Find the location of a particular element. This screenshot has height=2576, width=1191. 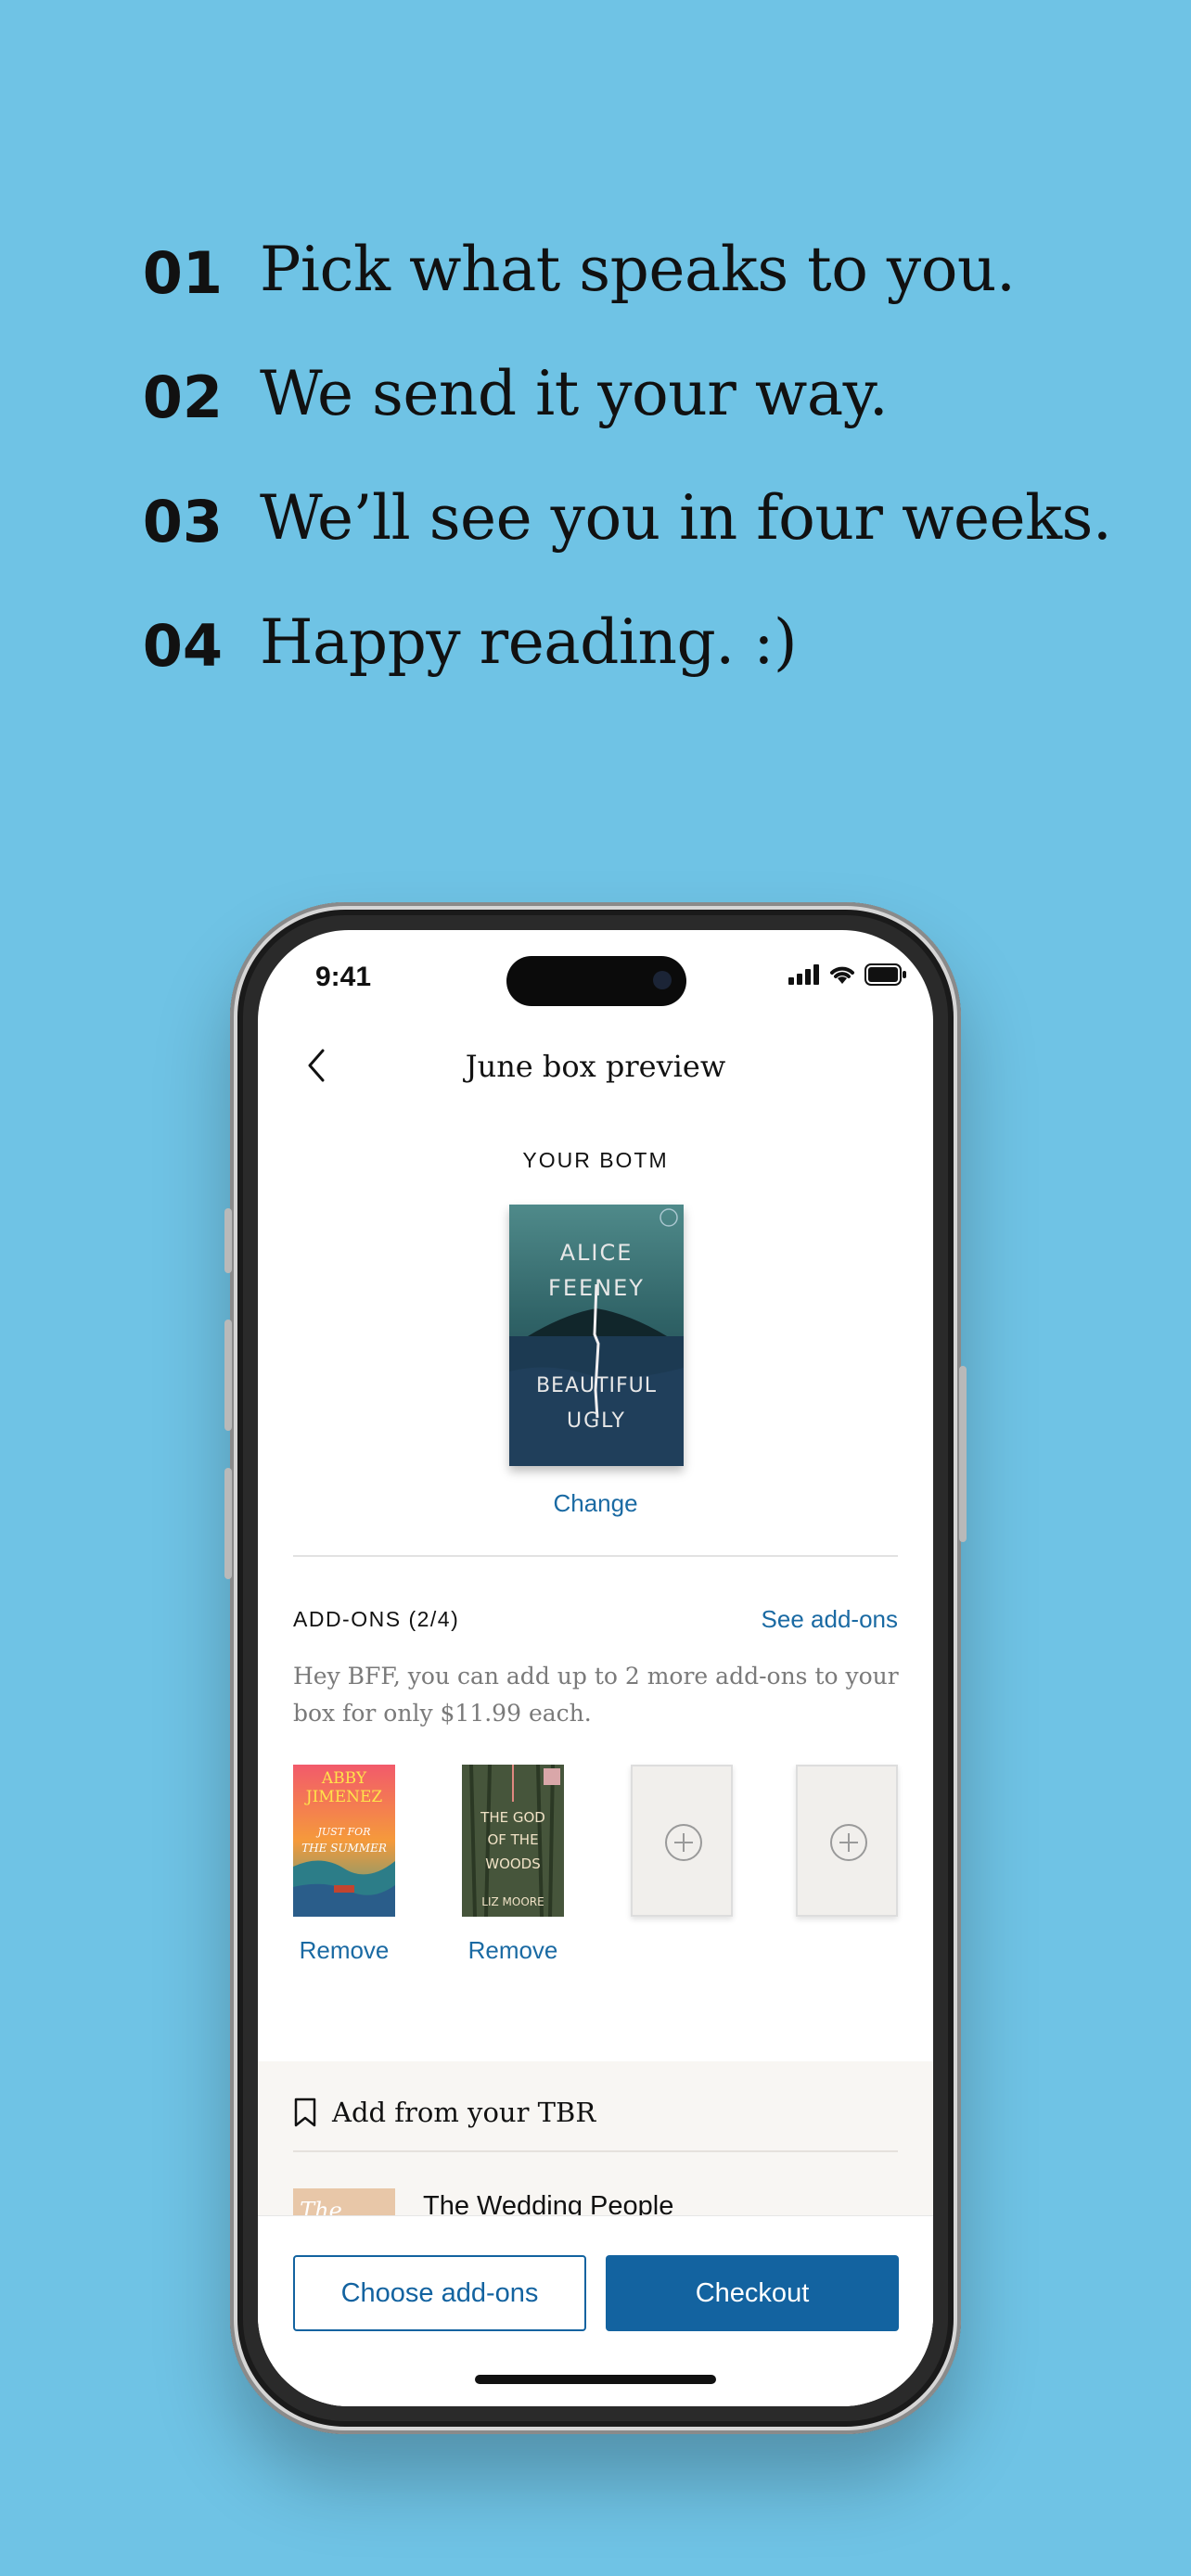

addon-book-cover: THE GOD OF THE WOODS LIZ MOORE is located at coordinates (513, 1841).